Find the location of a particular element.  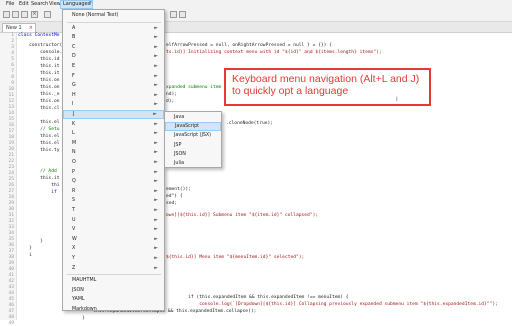

code-line: this.cl is located at coordinates (39, 108).